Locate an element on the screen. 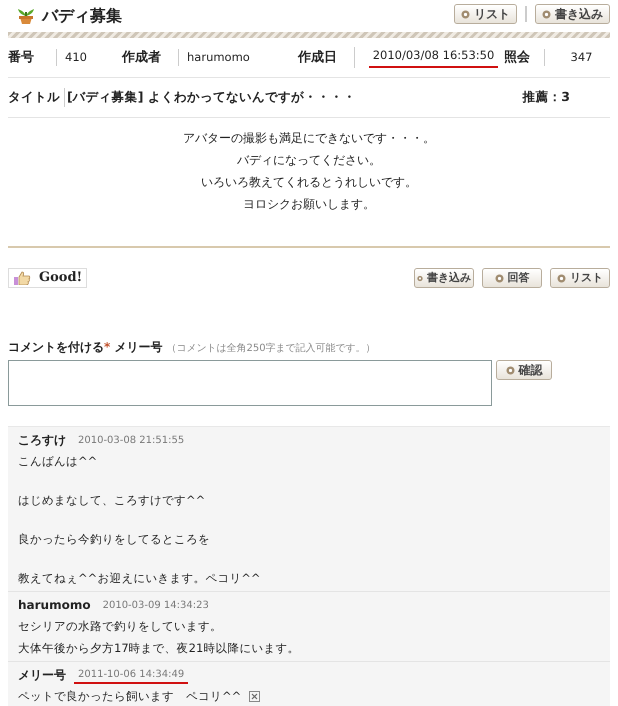 This screenshot has height=706, width=618. good-button: Good! is located at coordinates (48, 278).